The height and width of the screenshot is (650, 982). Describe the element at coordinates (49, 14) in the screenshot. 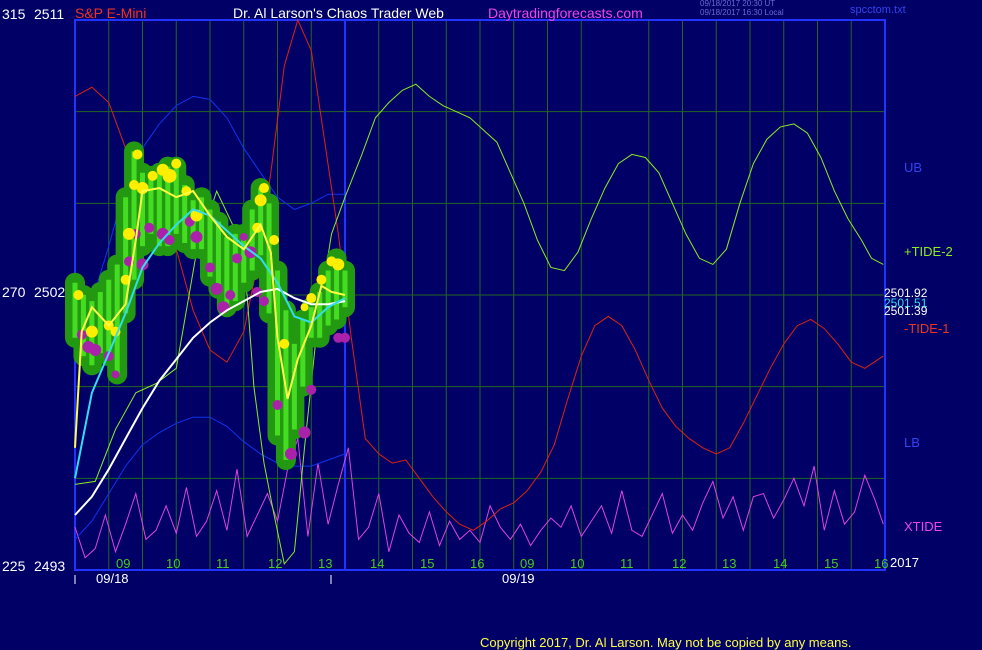

I see `y-right-top: 2511` at that location.